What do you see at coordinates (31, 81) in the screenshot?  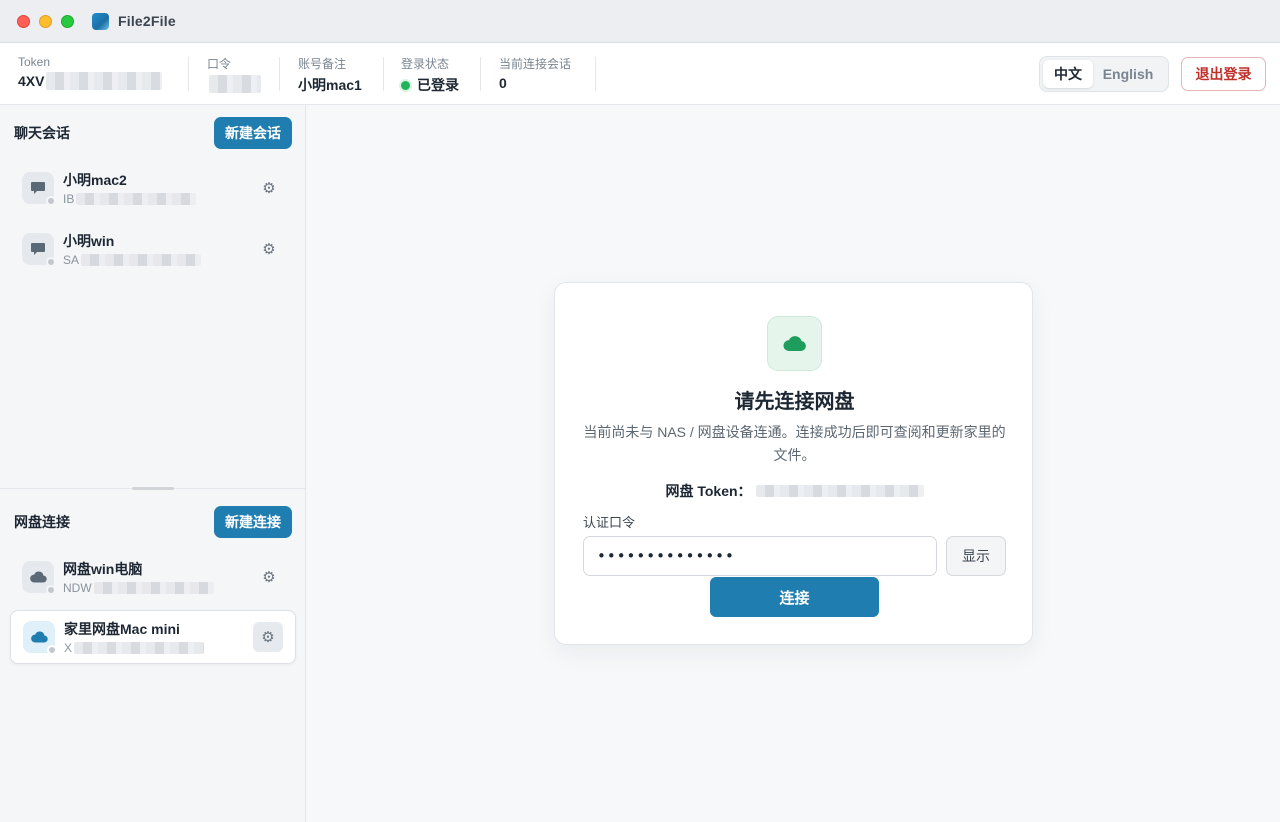 I see `token-value-text: 4XV` at bounding box center [31, 81].